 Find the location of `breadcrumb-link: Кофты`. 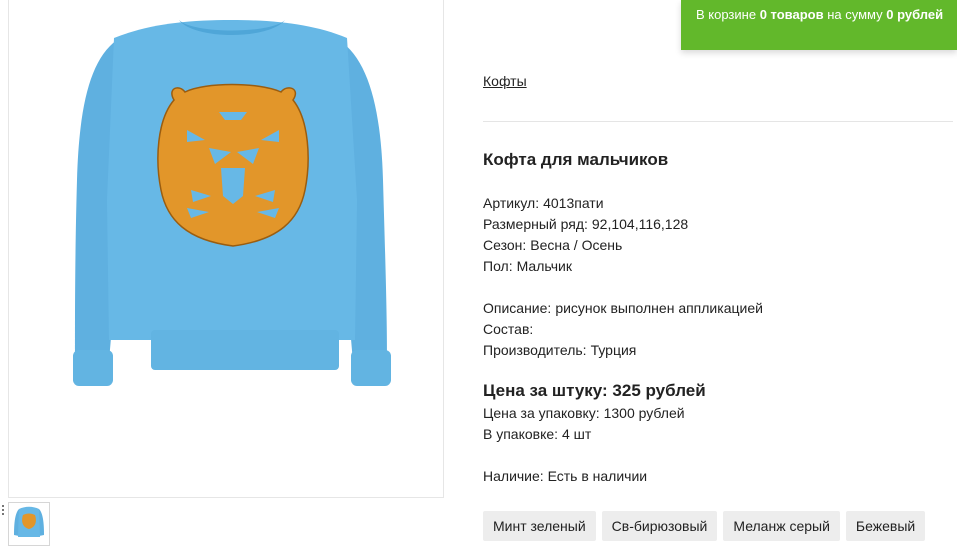

breadcrumb-link: Кофты is located at coordinates (505, 81).